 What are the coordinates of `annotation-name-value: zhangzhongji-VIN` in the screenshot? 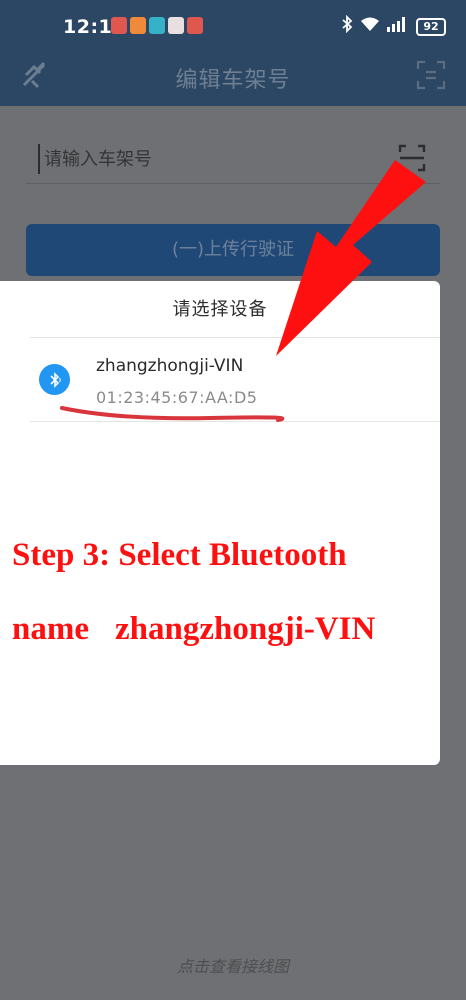 It's located at (245, 629).